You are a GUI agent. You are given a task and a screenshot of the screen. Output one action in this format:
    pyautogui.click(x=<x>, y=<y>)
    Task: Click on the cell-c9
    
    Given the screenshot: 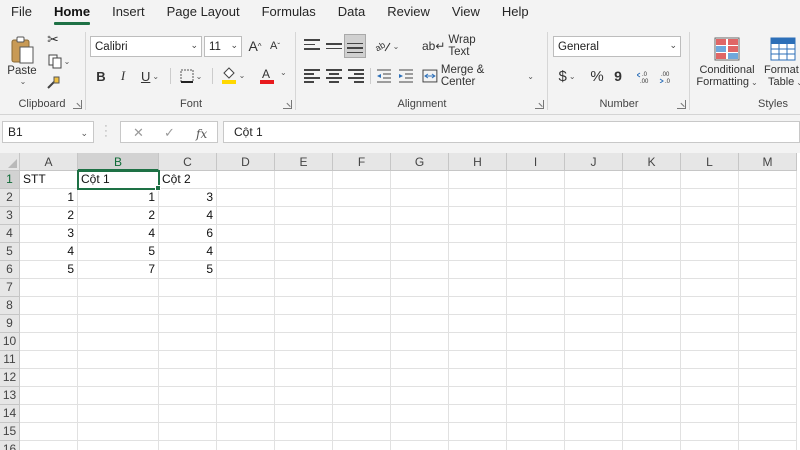 What is the action you would take?
    pyautogui.click(x=188, y=324)
    